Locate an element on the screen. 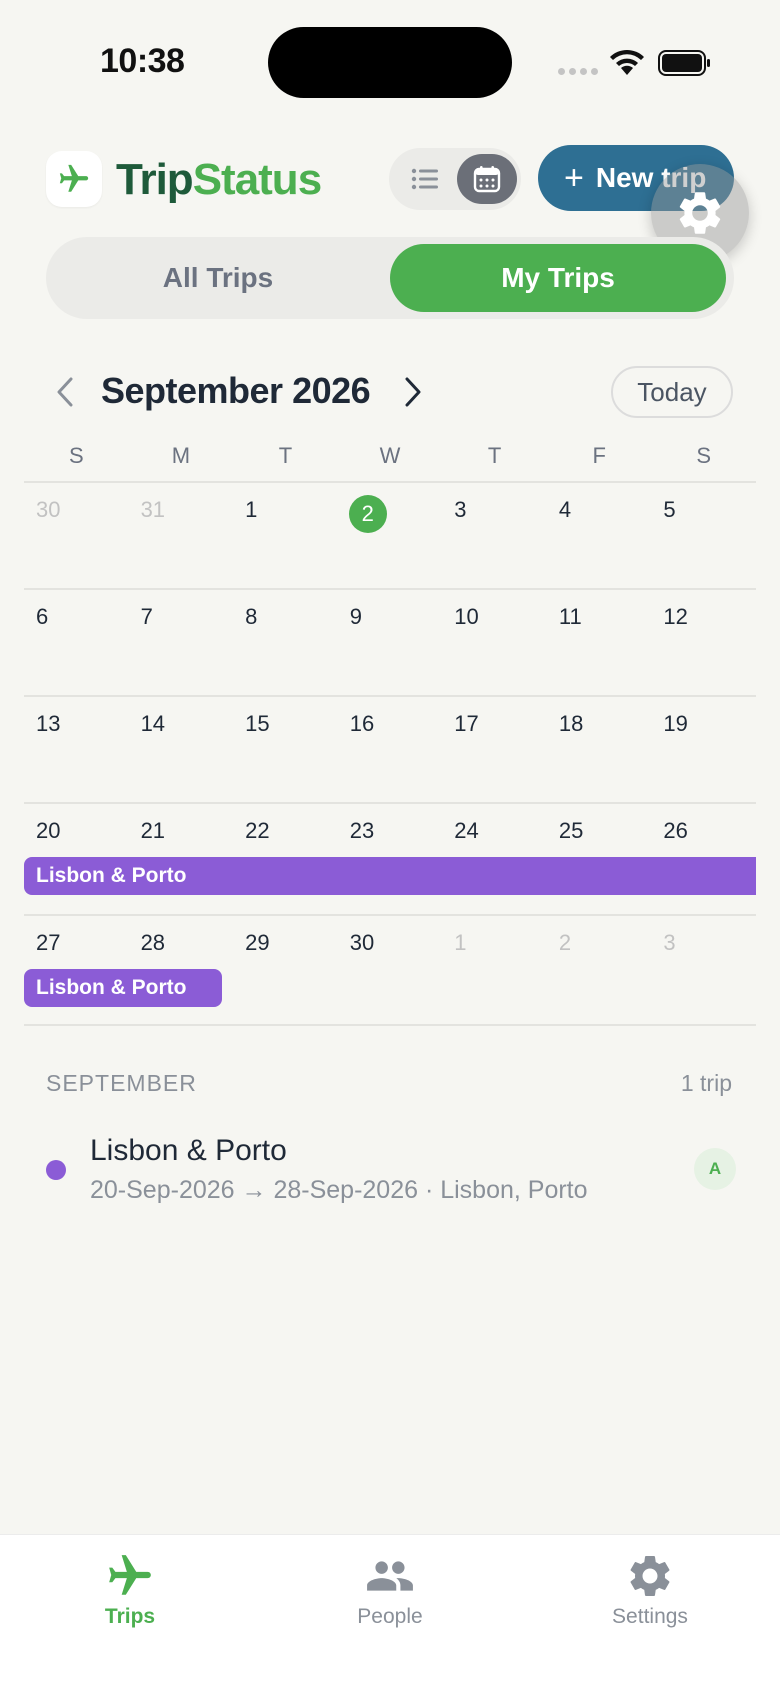  chevron-right-icon is located at coordinates (413, 392).